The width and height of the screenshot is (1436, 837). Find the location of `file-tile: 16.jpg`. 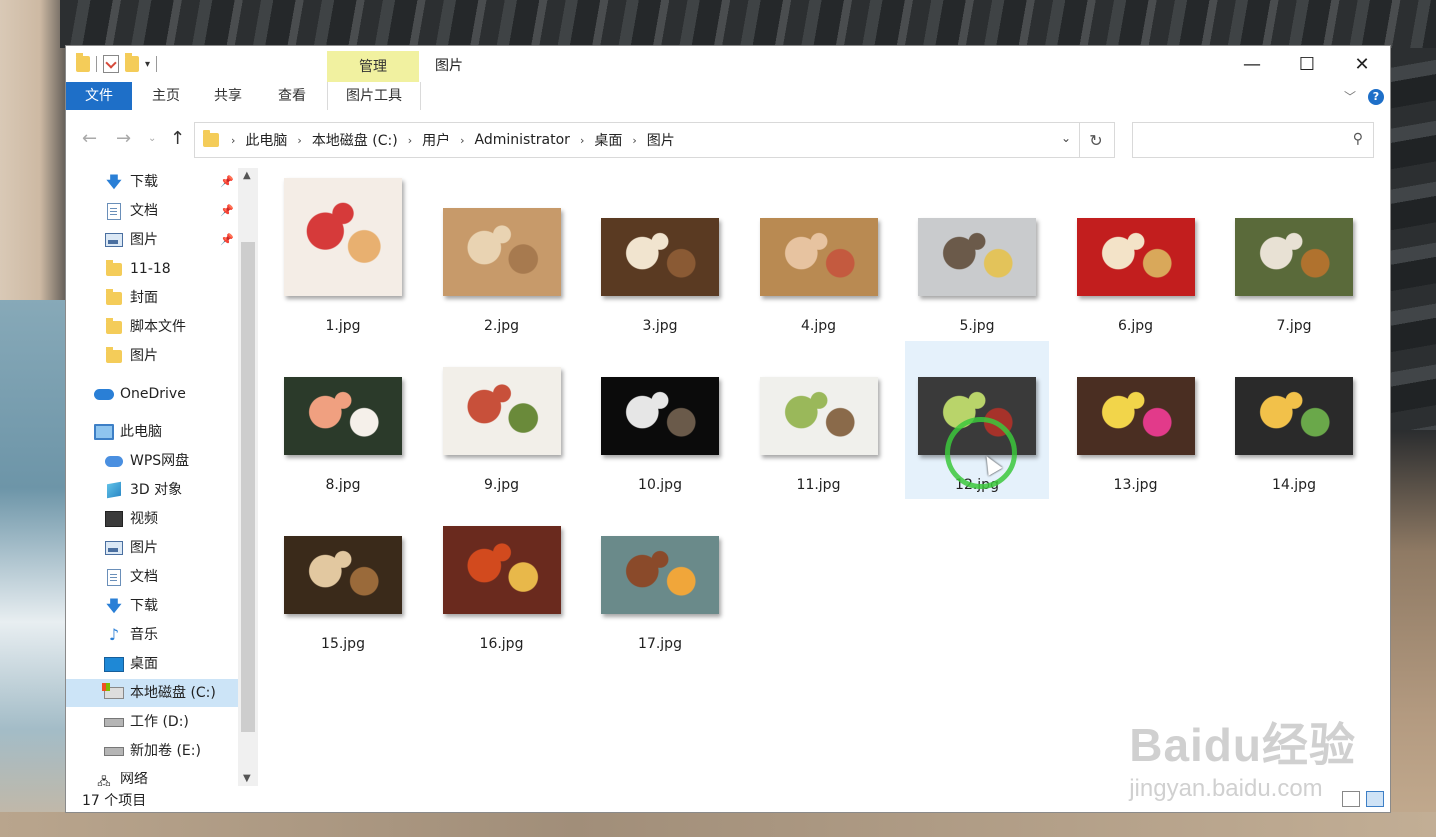

file-tile: 16.jpg is located at coordinates (502, 579).